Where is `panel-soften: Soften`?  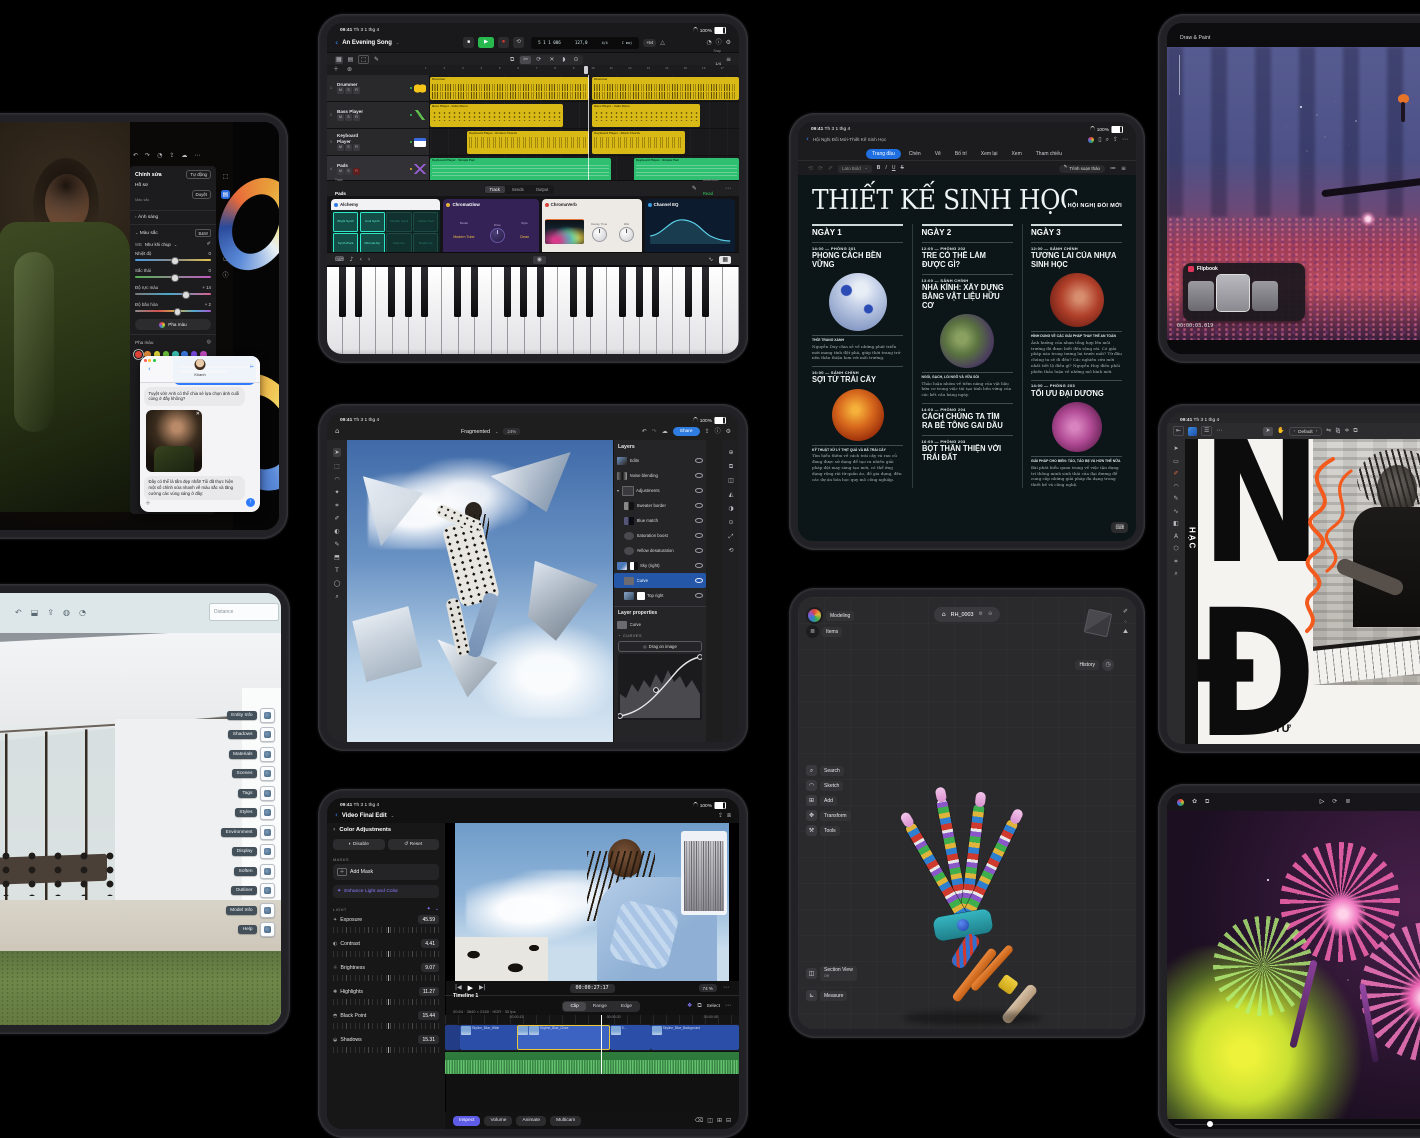 panel-soften: Soften is located at coordinates (215, 871).